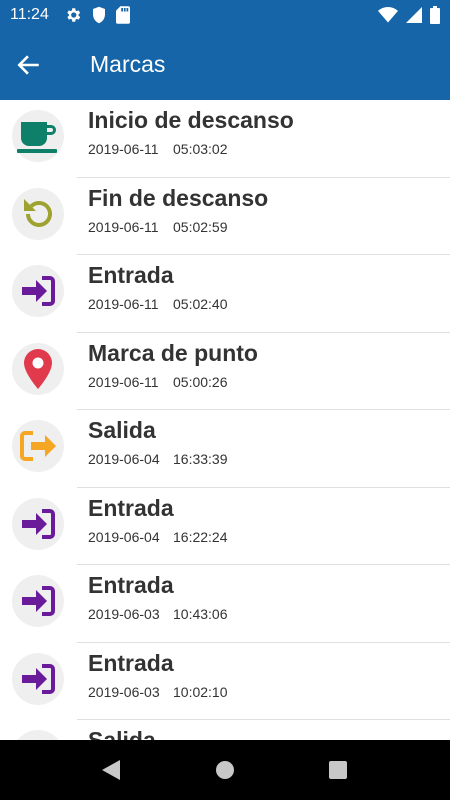 The height and width of the screenshot is (800, 450). Describe the element at coordinates (225, 139) in the screenshot. I see `list-item: Inicio de descanso 2019-06-11 05:03:02` at that location.